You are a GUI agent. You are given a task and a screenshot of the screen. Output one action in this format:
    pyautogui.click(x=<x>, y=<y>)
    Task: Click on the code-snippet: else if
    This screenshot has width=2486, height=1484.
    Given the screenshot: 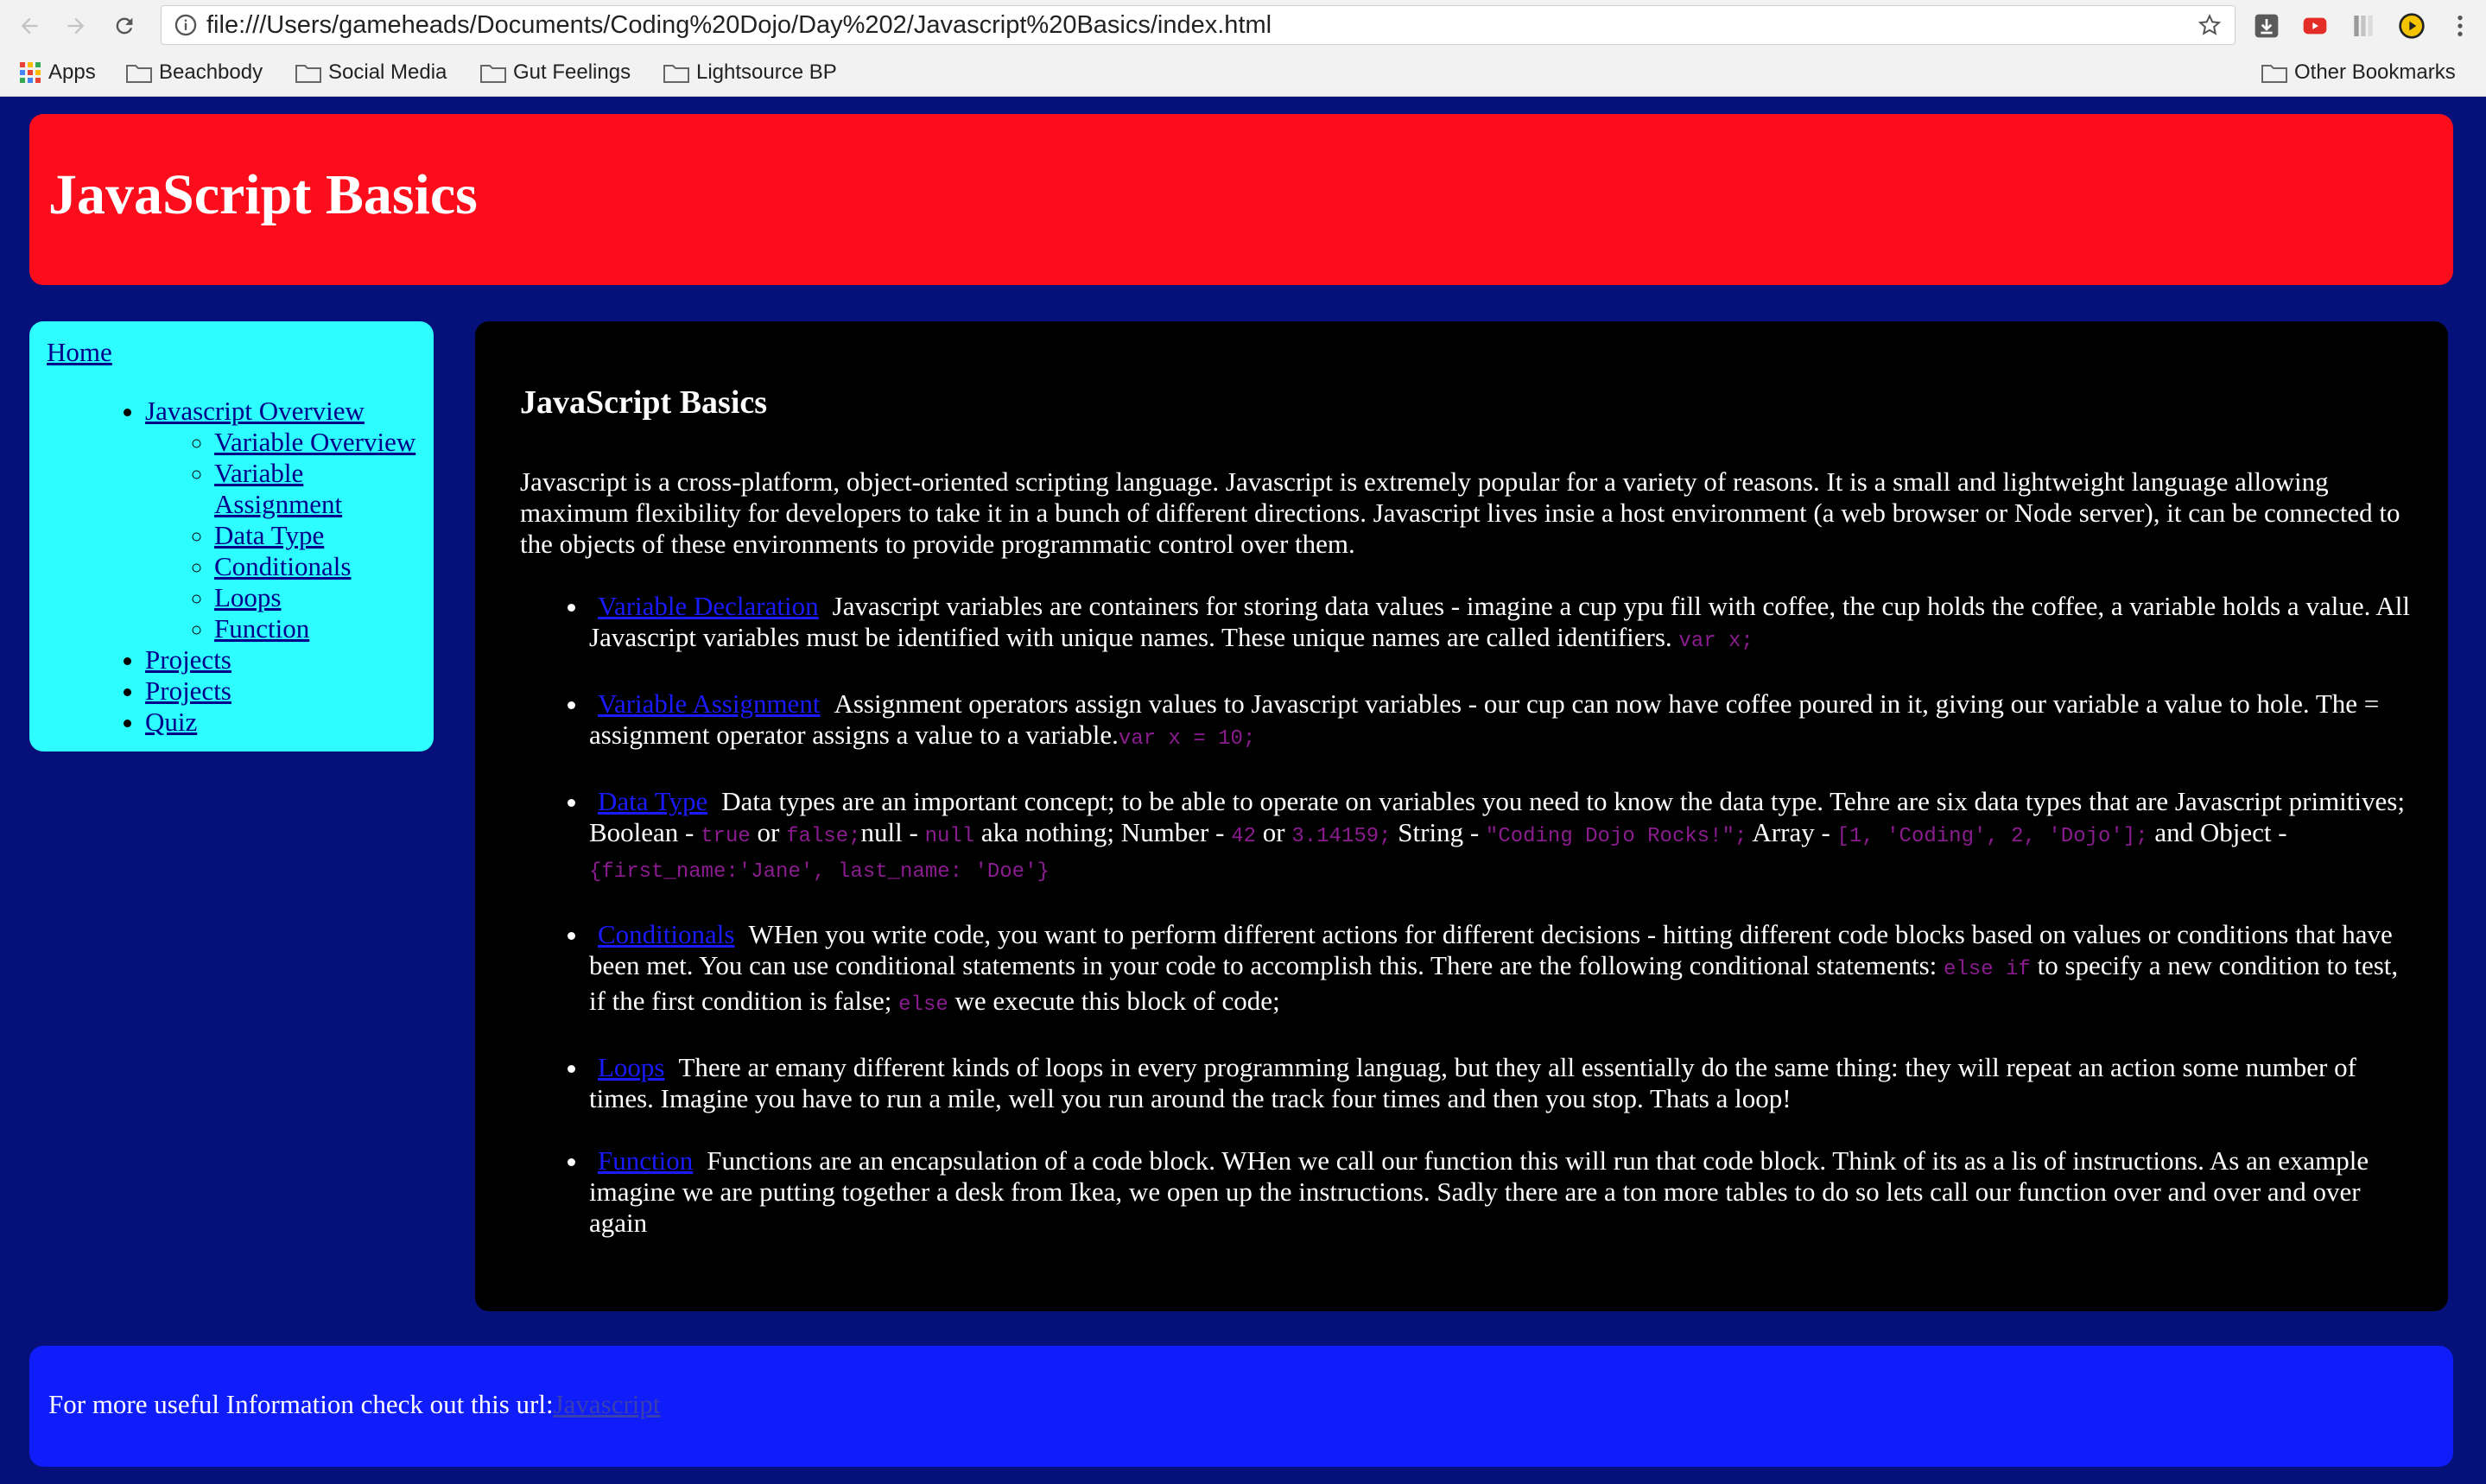 What is the action you would take?
    pyautogui.click(x=1987, y=969)
    